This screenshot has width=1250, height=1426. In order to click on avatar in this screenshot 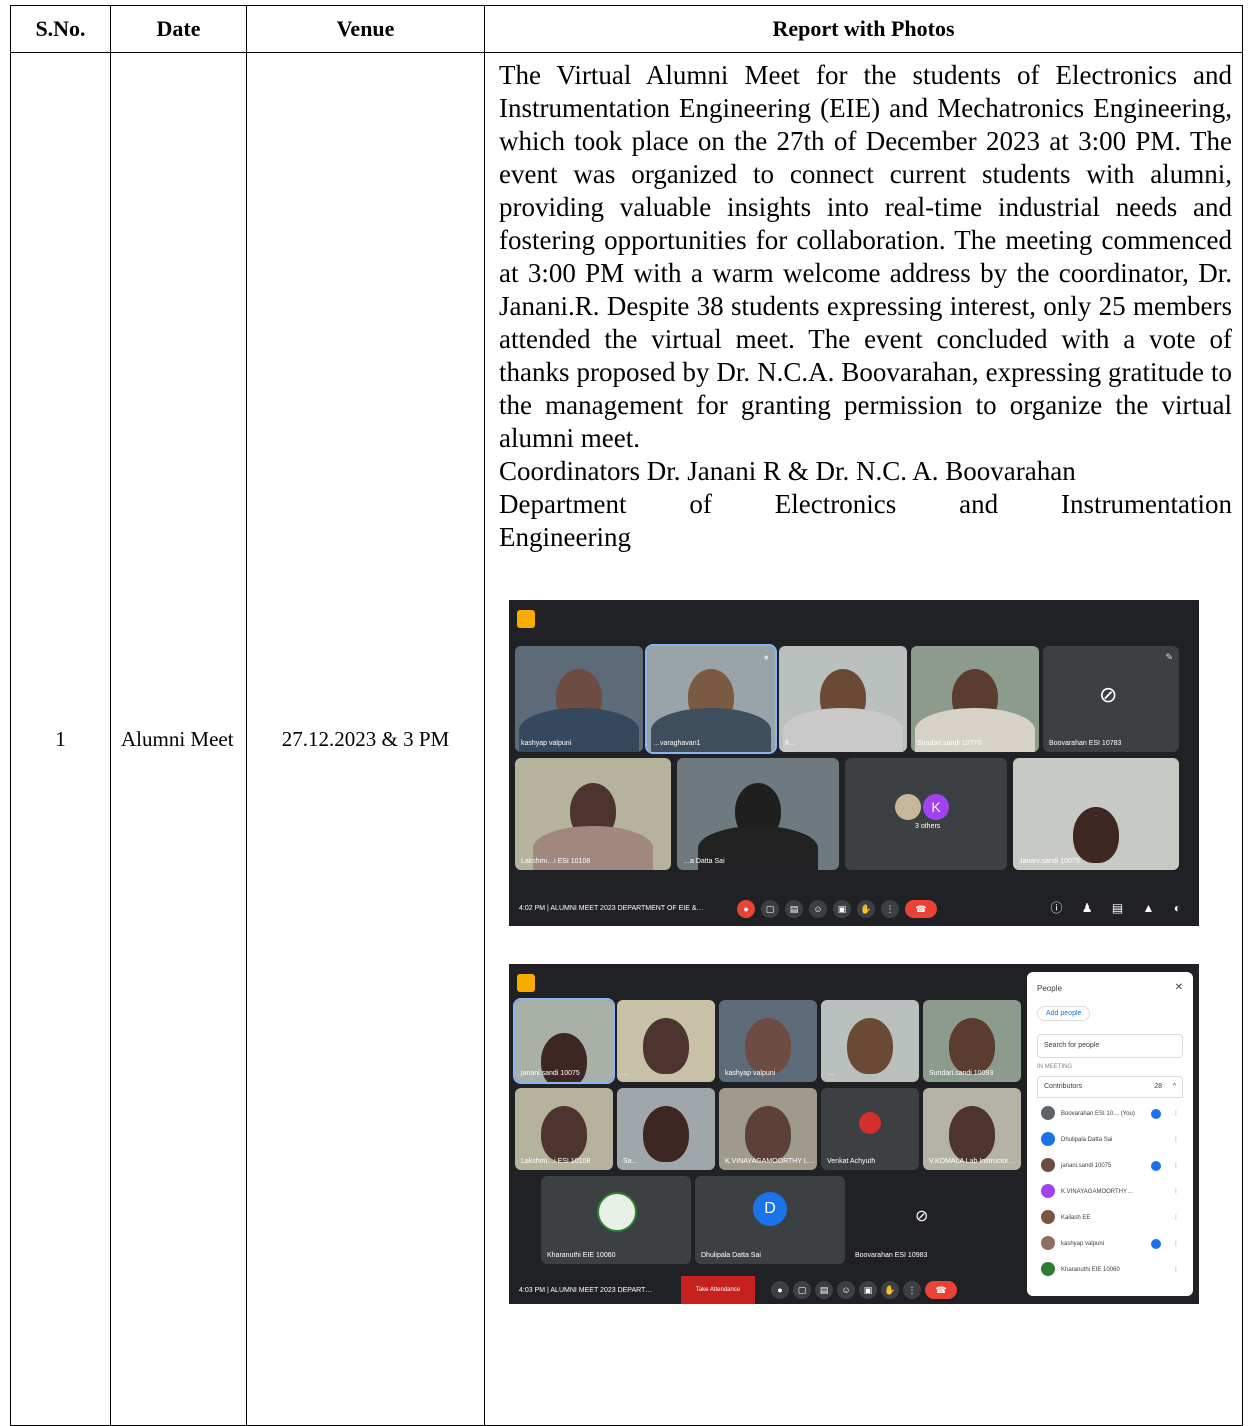, I will do `click(908, 807)`.